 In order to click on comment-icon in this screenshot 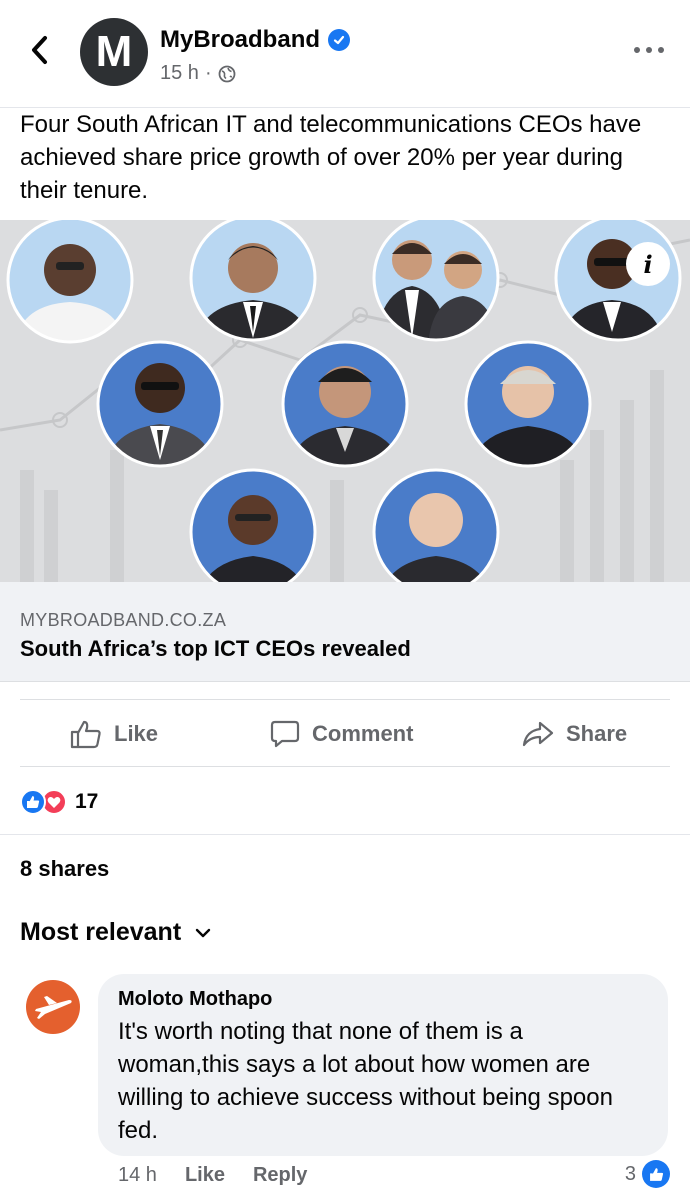, I will do `click(285, 734)`.